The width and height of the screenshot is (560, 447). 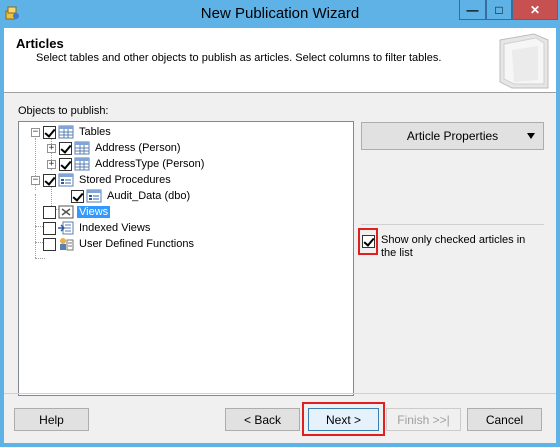 I want to click on tree-node-views: Views, so click(x=71, y=212).